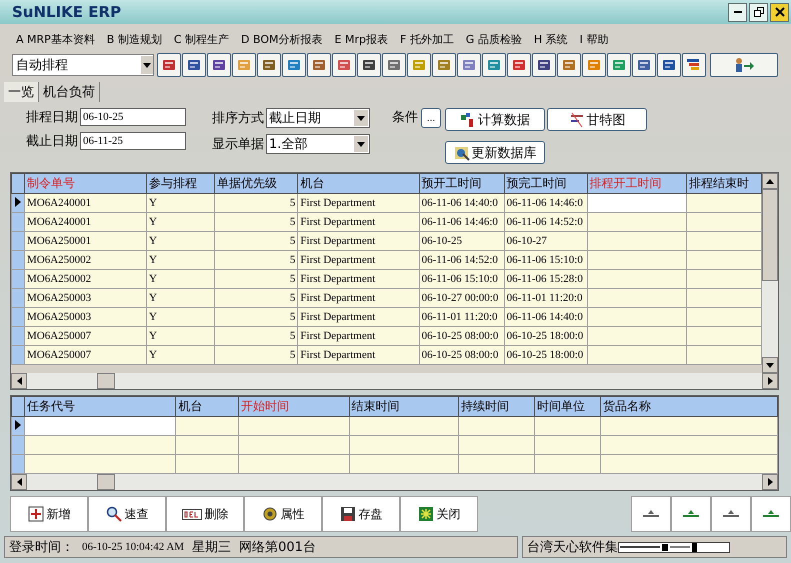  Describe the element at coordinates (546, 355) in the screenshot. I see `table-cell: 06-10-25 18:00:0` at that location.